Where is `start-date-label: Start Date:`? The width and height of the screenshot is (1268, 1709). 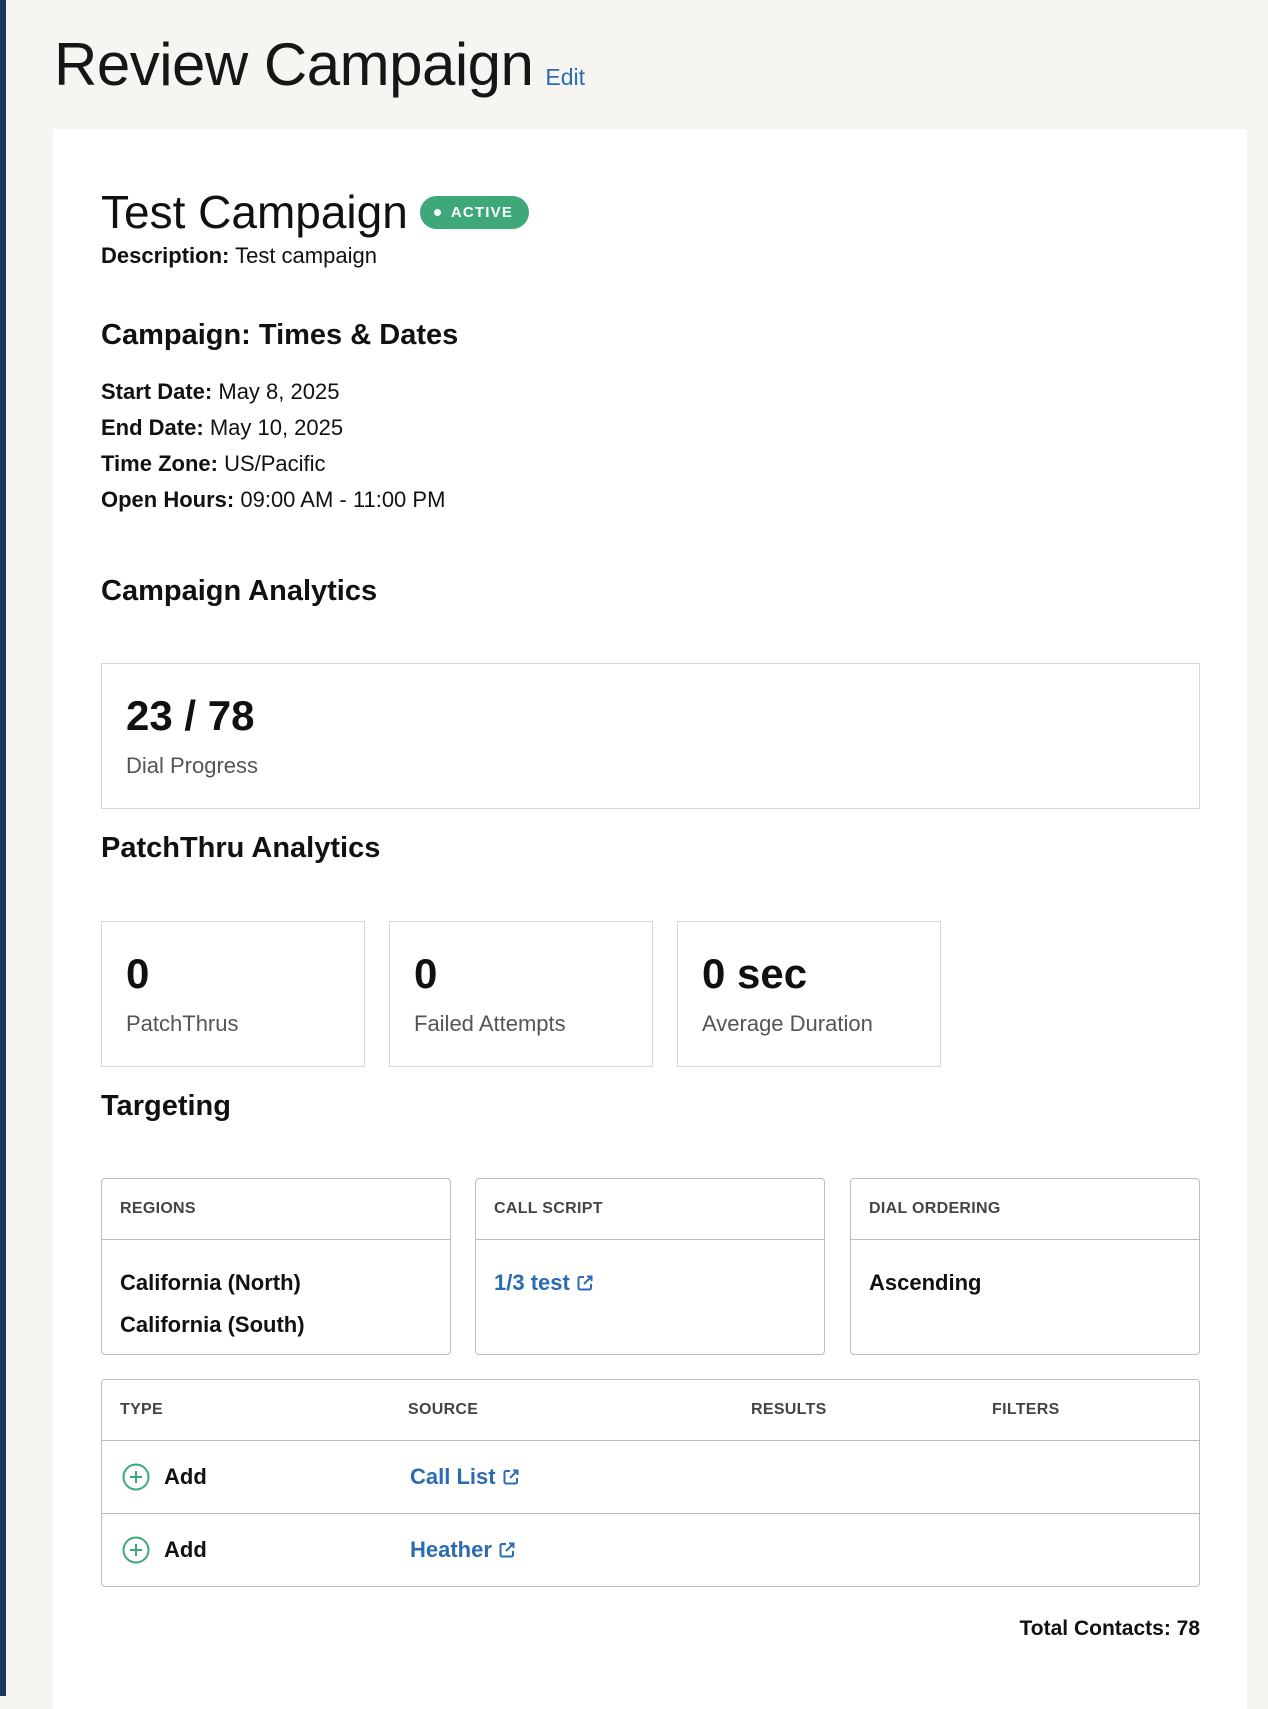
start-date-label: Start Date: is located at coordinates (157, 391).